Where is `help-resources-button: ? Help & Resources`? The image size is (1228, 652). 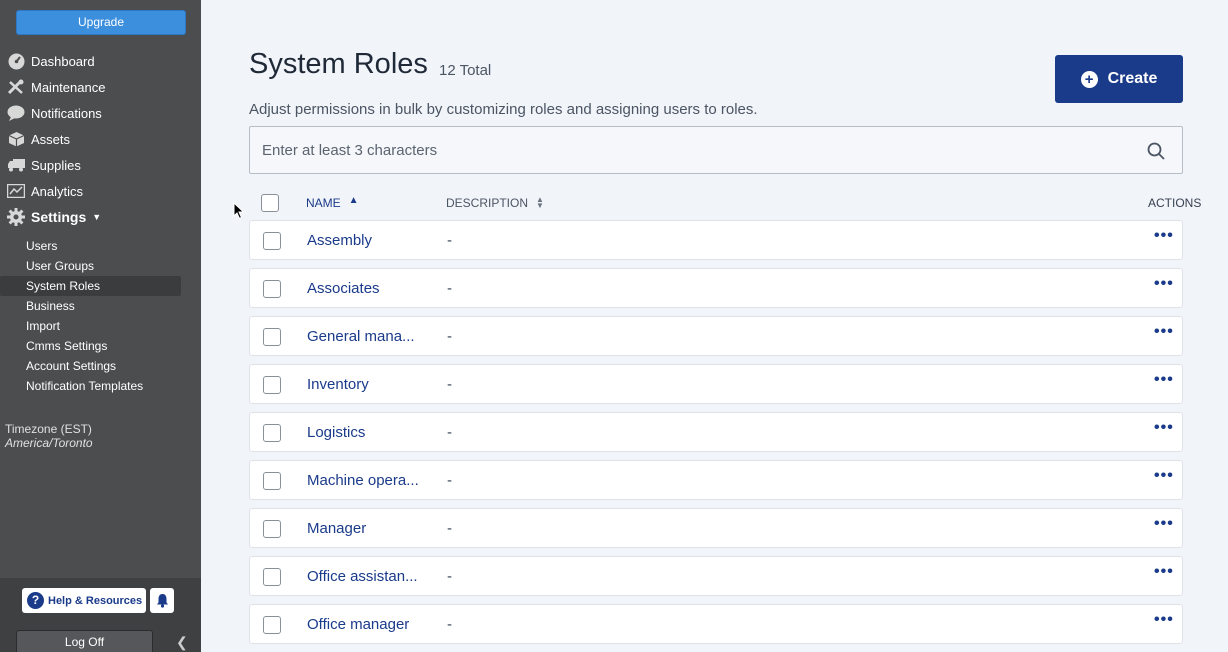
help-resources-button: ? Help & Resources is located at coordinates (84, 600).